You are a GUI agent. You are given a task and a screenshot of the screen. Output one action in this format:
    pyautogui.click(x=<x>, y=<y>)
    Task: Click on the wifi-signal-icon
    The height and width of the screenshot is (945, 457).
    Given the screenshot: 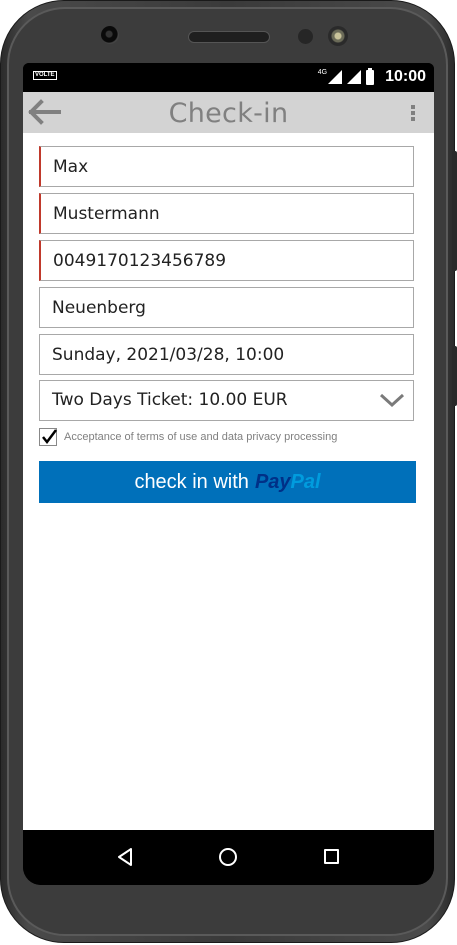 What is the action you would take?
    pyautogui.click(x=354, y=77)
    